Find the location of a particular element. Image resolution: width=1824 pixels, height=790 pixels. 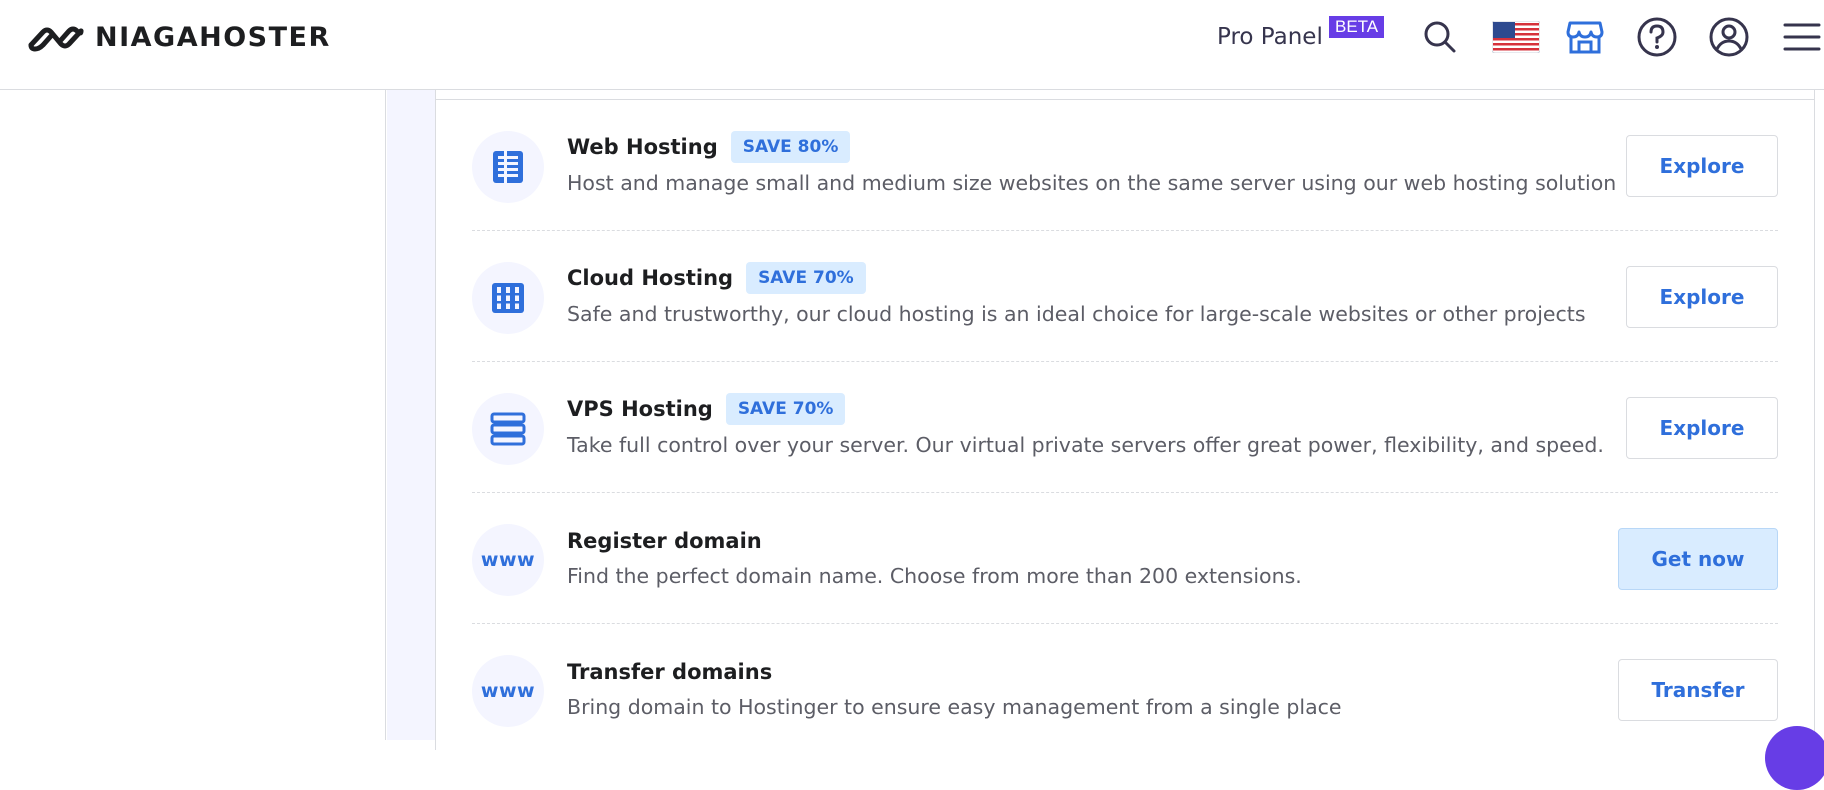

store-icon is located at coordinates (1585, 37).